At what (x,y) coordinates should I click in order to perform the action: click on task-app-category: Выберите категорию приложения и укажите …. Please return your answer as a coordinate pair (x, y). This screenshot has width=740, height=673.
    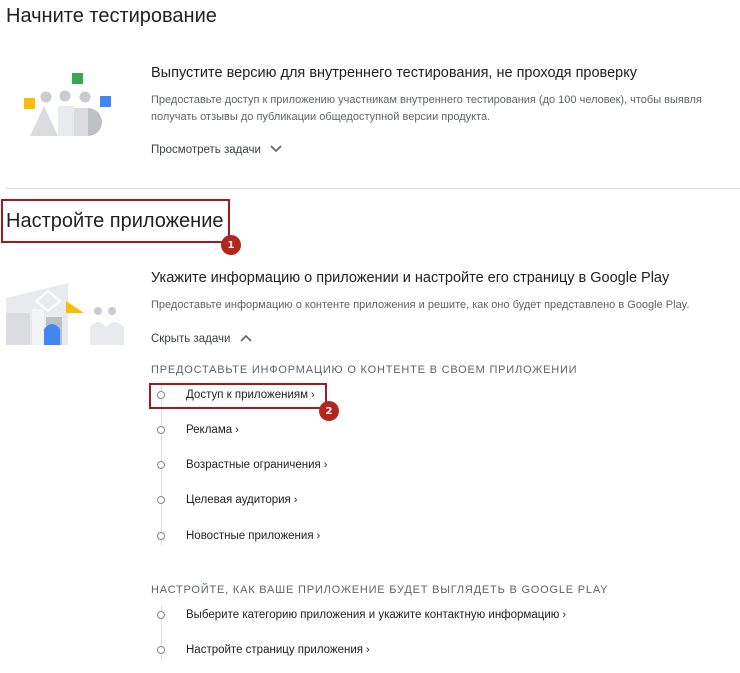
    Looking at the image, I should click on (361, 615).